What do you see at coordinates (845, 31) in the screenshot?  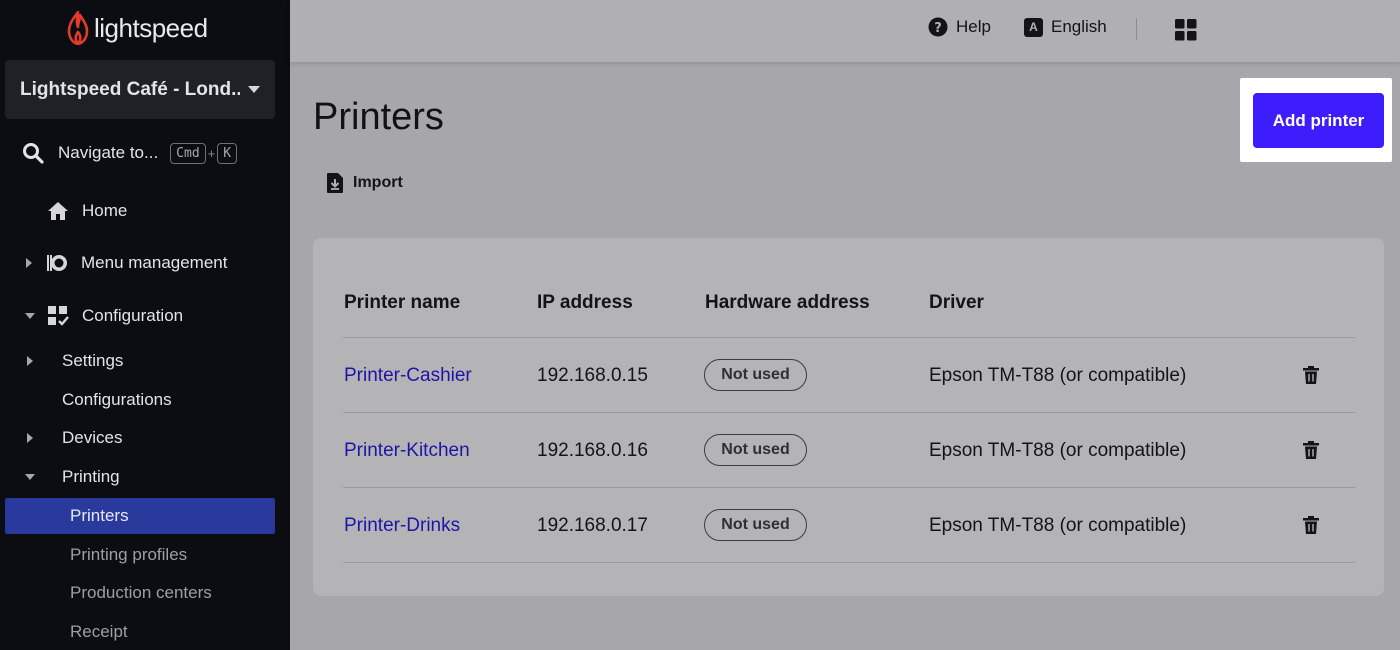 I see `top-bar: ? Help A English` at bounding box center [845, 31].